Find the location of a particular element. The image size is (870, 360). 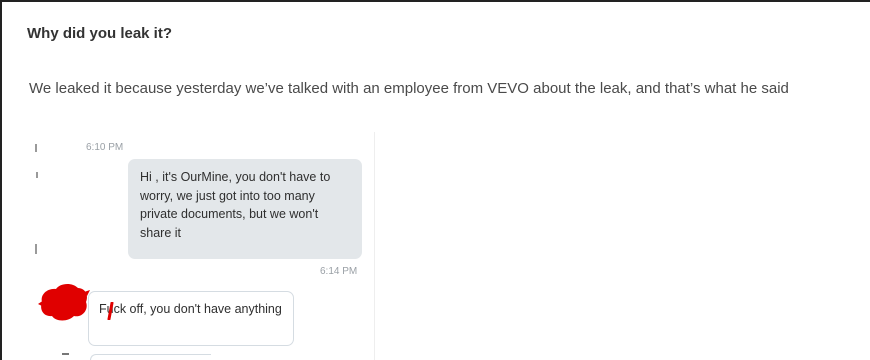

redacted-avatar is located at coordinates (64, 302).